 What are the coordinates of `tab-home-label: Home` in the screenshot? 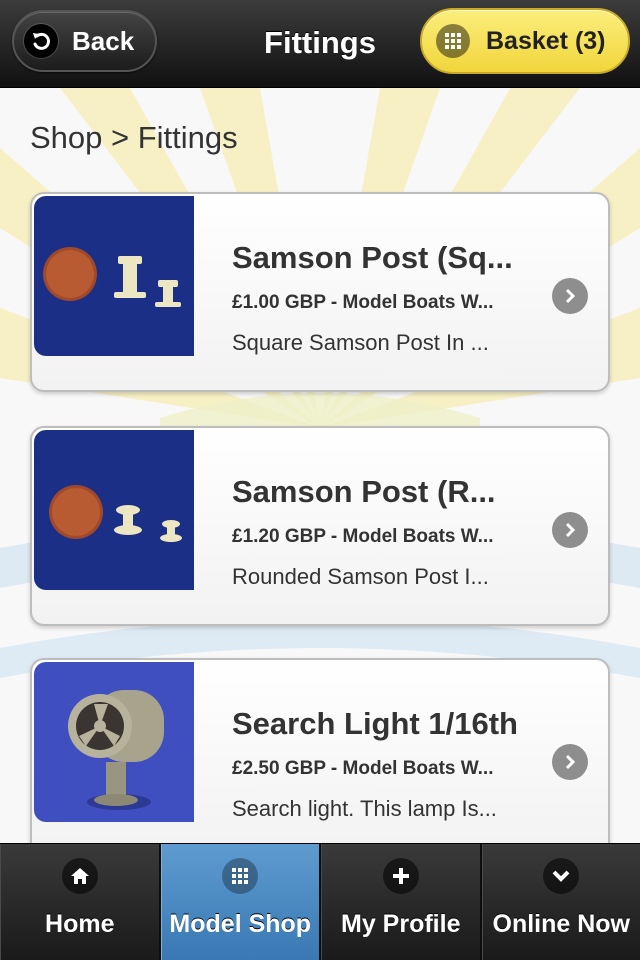 It's located at (80, 924).